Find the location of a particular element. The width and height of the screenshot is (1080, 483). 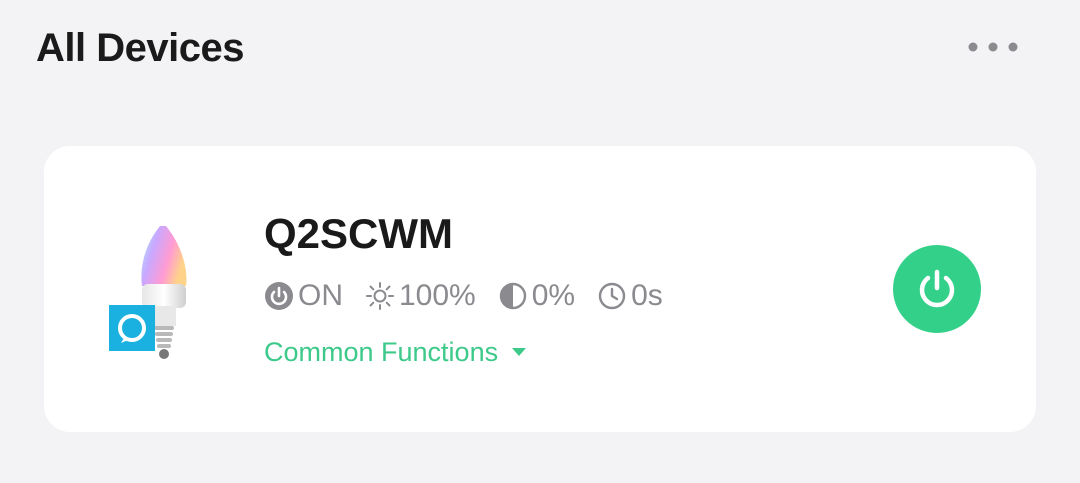

caret-down-icon is located at coordinates (519, 352).